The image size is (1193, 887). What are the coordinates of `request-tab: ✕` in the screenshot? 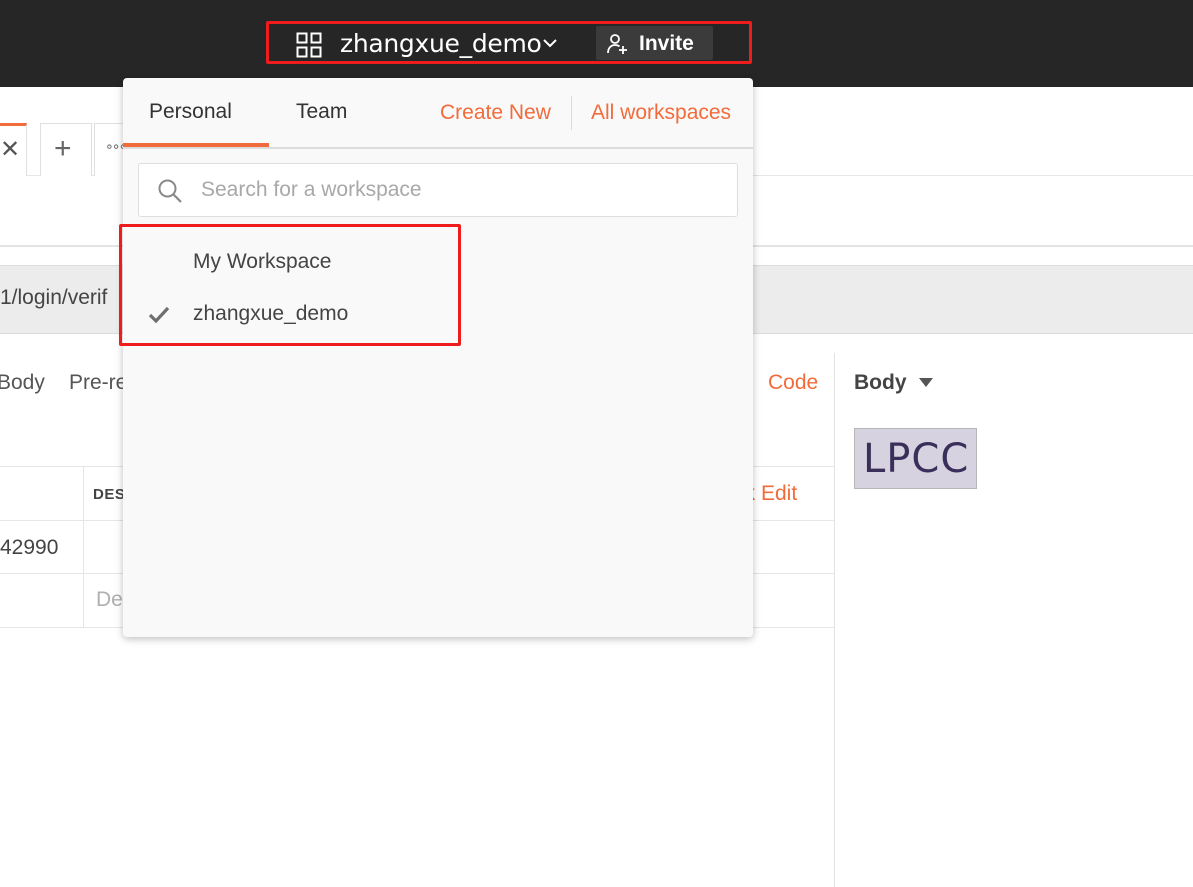 It's located at (13, 149).